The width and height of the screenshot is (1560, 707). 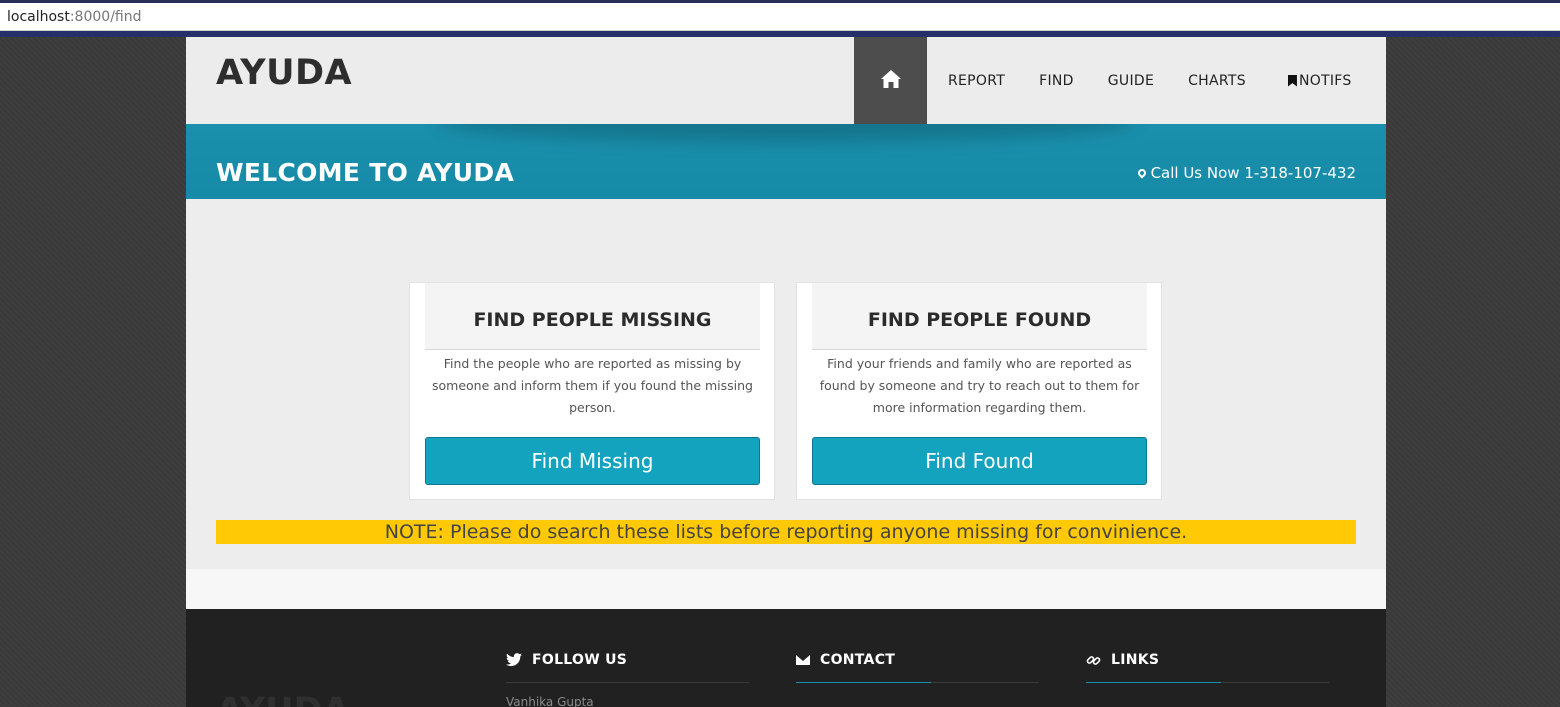 I want to click on footer-links-heading: LINKS, so click(x=1207, y=660).